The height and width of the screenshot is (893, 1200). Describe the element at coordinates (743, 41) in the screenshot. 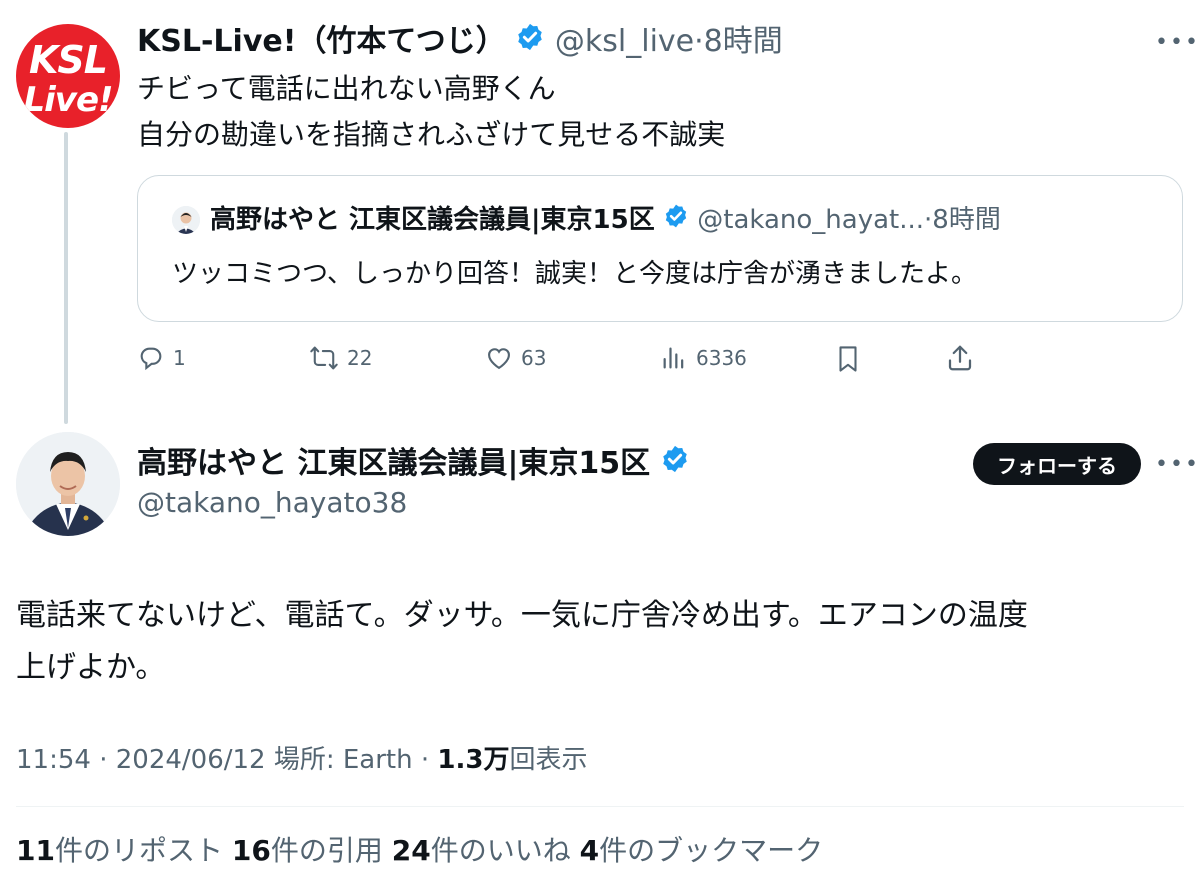

I see `tweet-time: 8時間` at that location.